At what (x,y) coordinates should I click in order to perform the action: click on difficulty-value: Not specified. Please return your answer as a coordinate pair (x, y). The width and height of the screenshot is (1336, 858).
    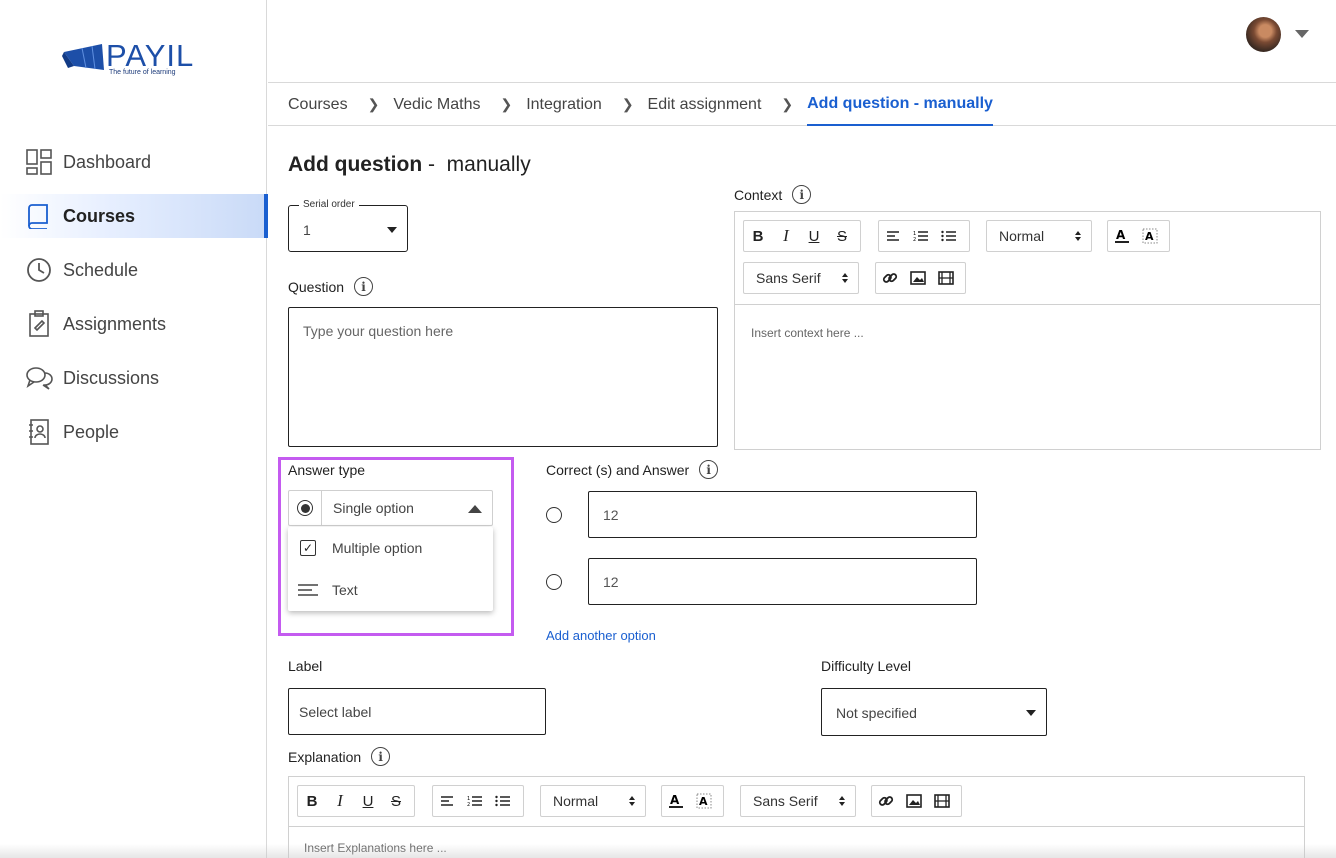
    Looking at the image, I should click on (876, 713).